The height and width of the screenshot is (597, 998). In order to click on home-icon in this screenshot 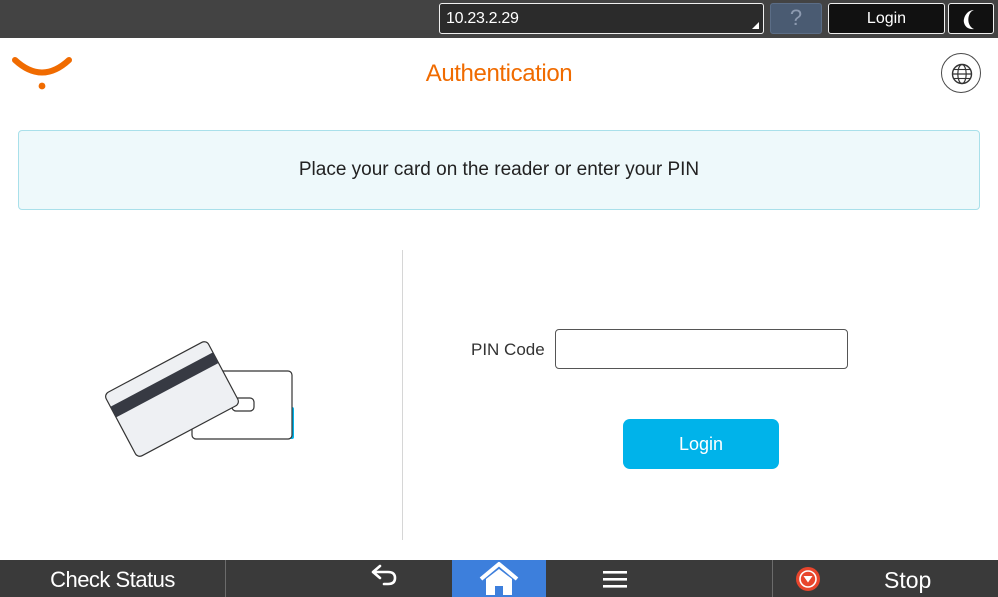, I will do `click(499, 578)`.